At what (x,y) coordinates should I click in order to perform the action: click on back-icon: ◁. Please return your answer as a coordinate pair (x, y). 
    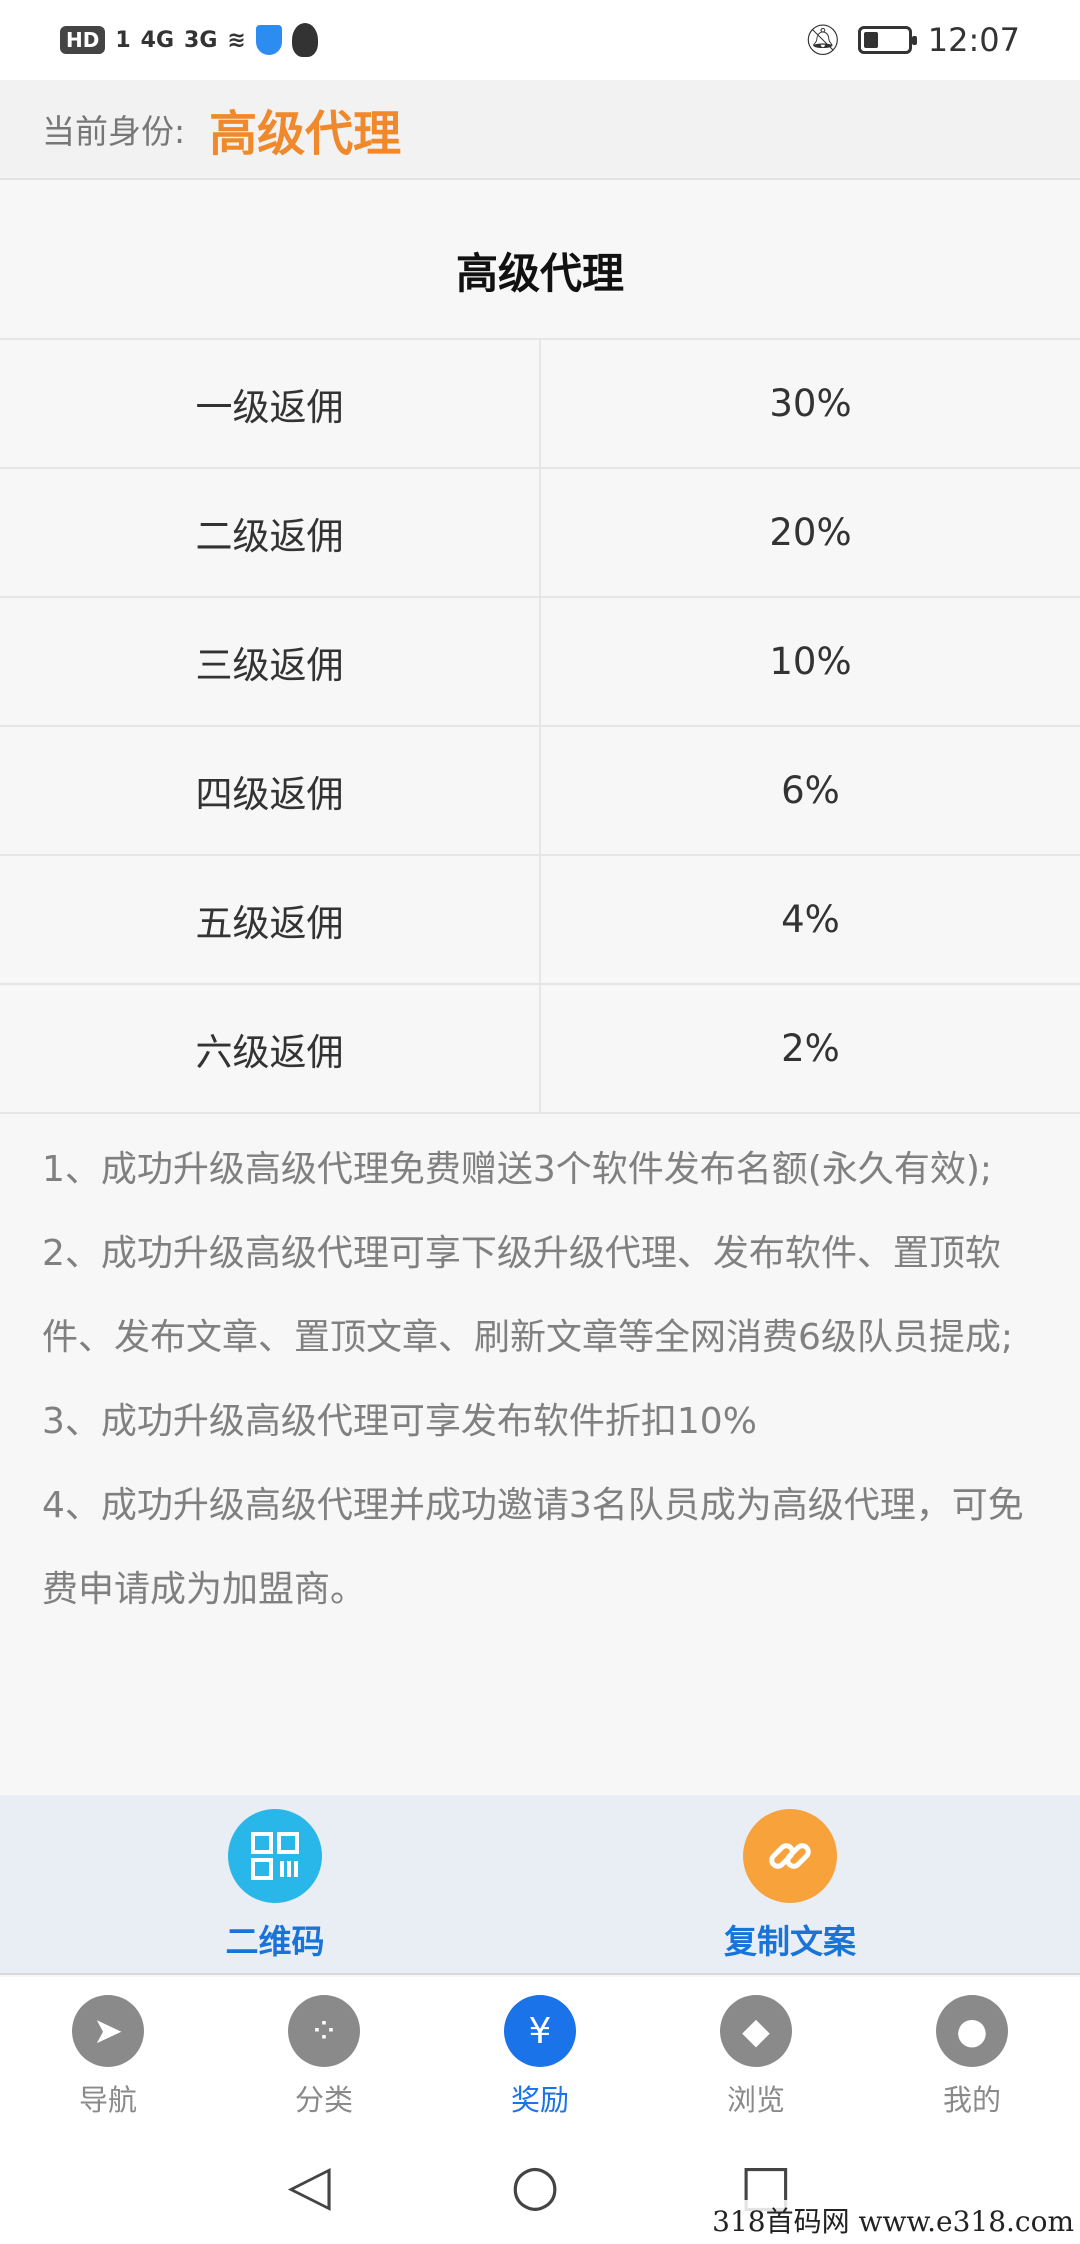
    Looking at the image, I should click on (309, 2185).